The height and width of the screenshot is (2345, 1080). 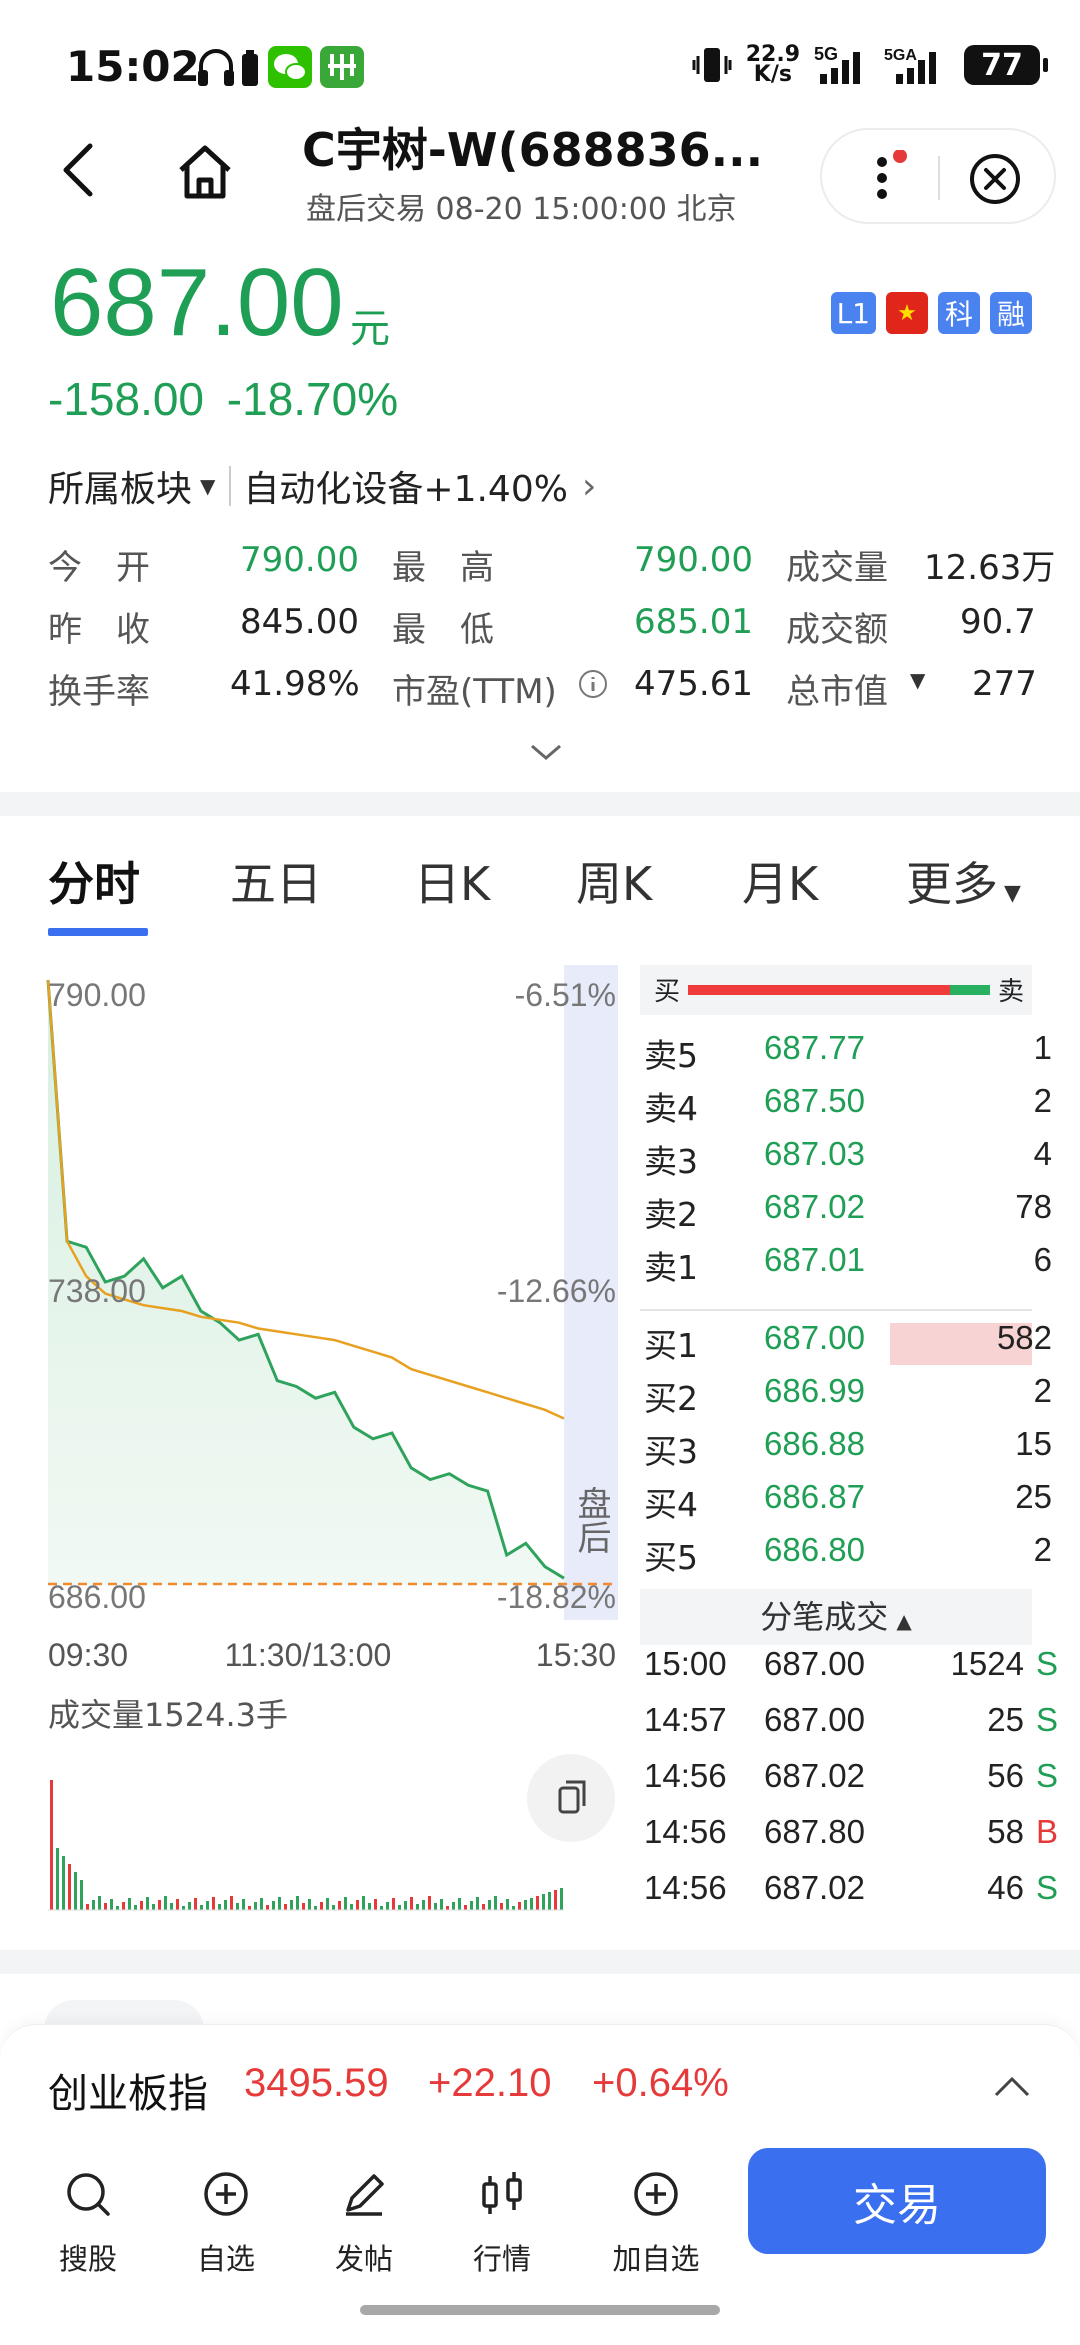 What do you see at coordinates (308, 1655) in the screenshot?
I see `x-tick-mid: 11:30/13:00` at bounding box center [308, 1655].